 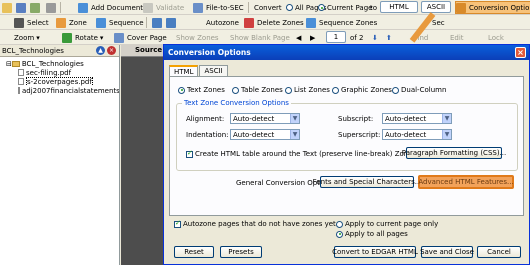 What do you see at coordinates (436, 7) in the screenshot?
I see `ascii-button: ASCII` at bounding box center [436, 7].